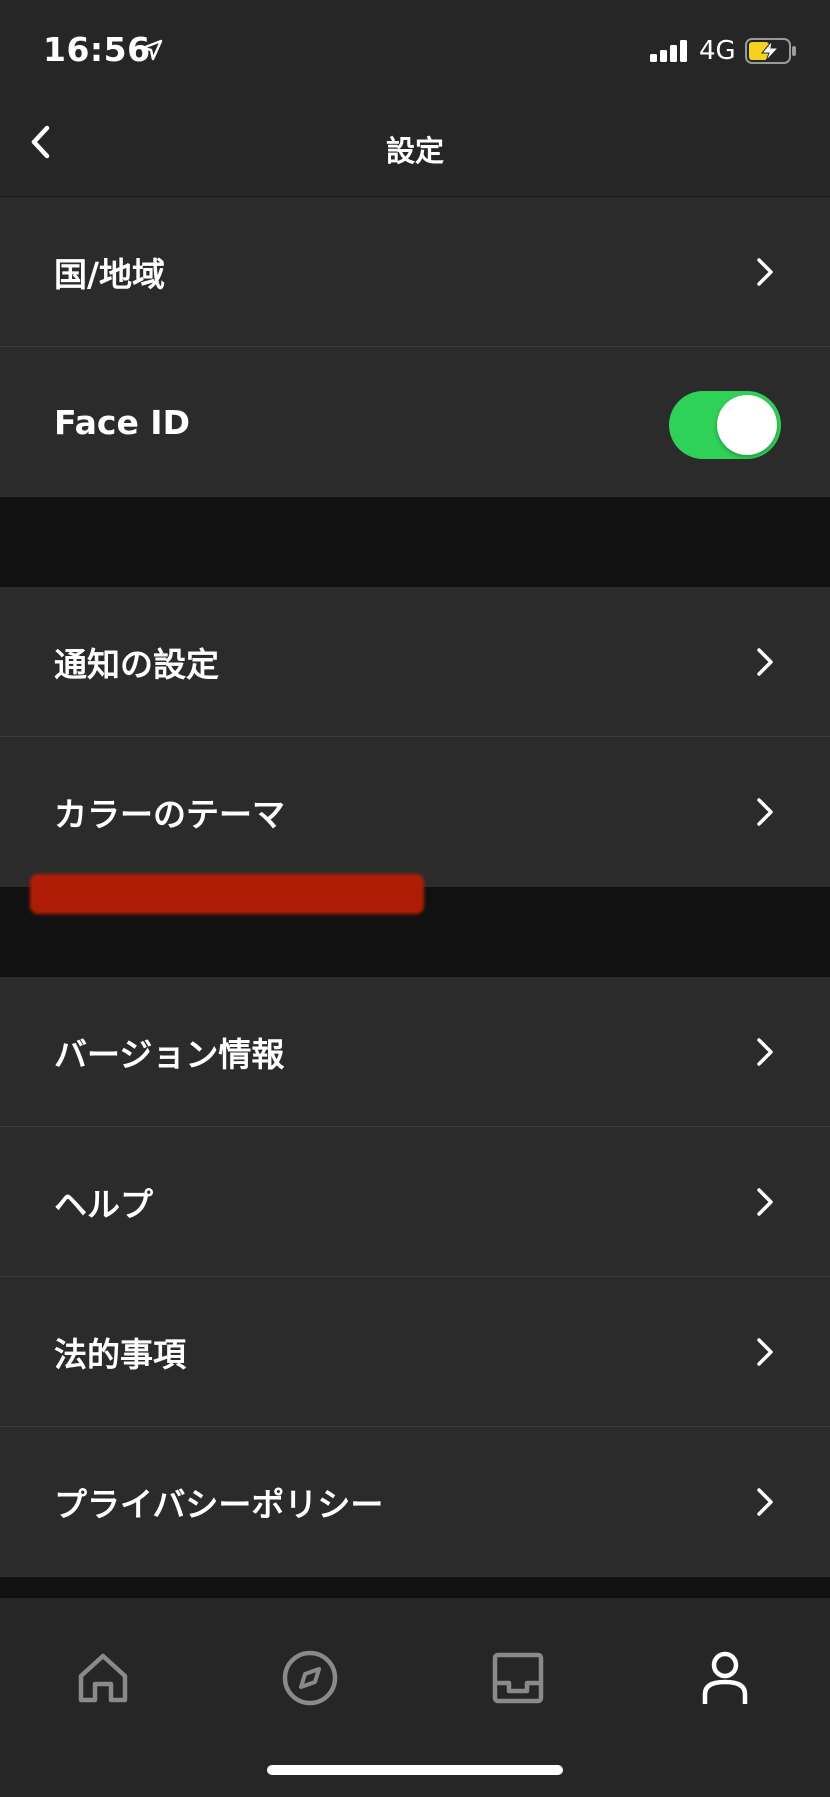 The width and height of the screenshot is (830, 1797). Describe the element at coordinates (717, 51) in the screenshot. I see `network-type: 4G` at that location.